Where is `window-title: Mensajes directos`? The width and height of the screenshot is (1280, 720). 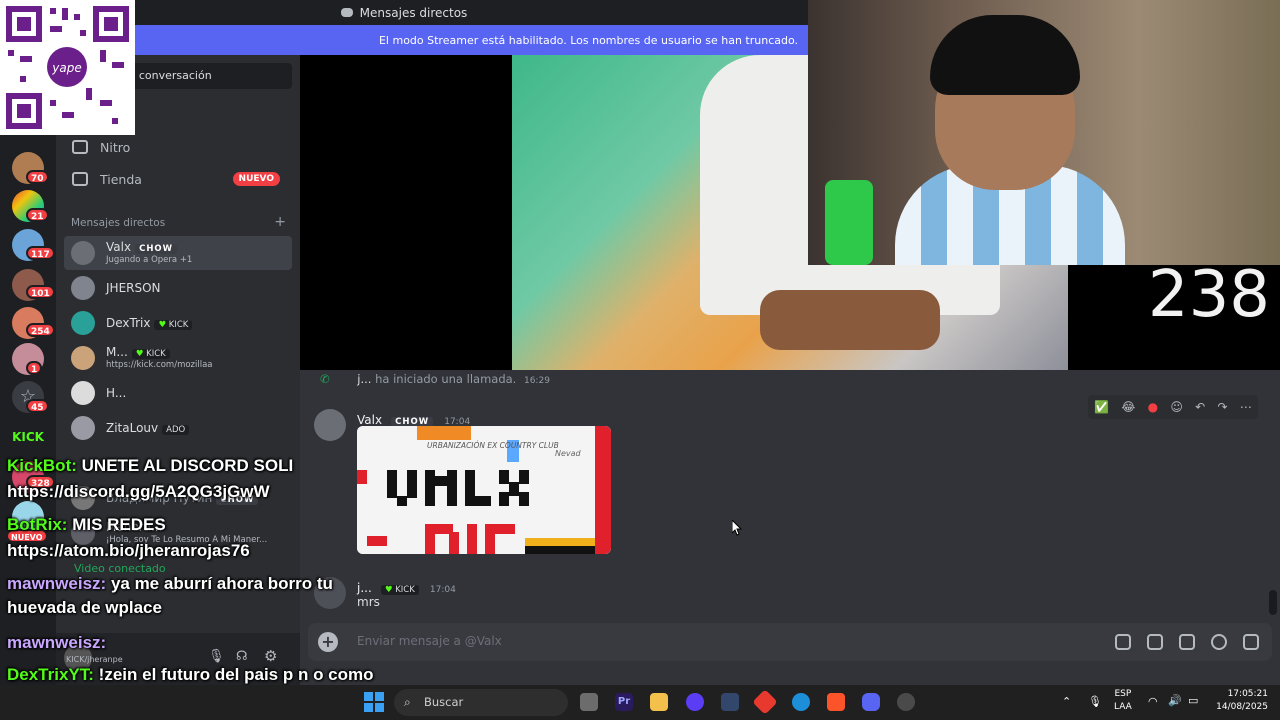
window-title: Mensajes directos is located at coordinates (413, 12).